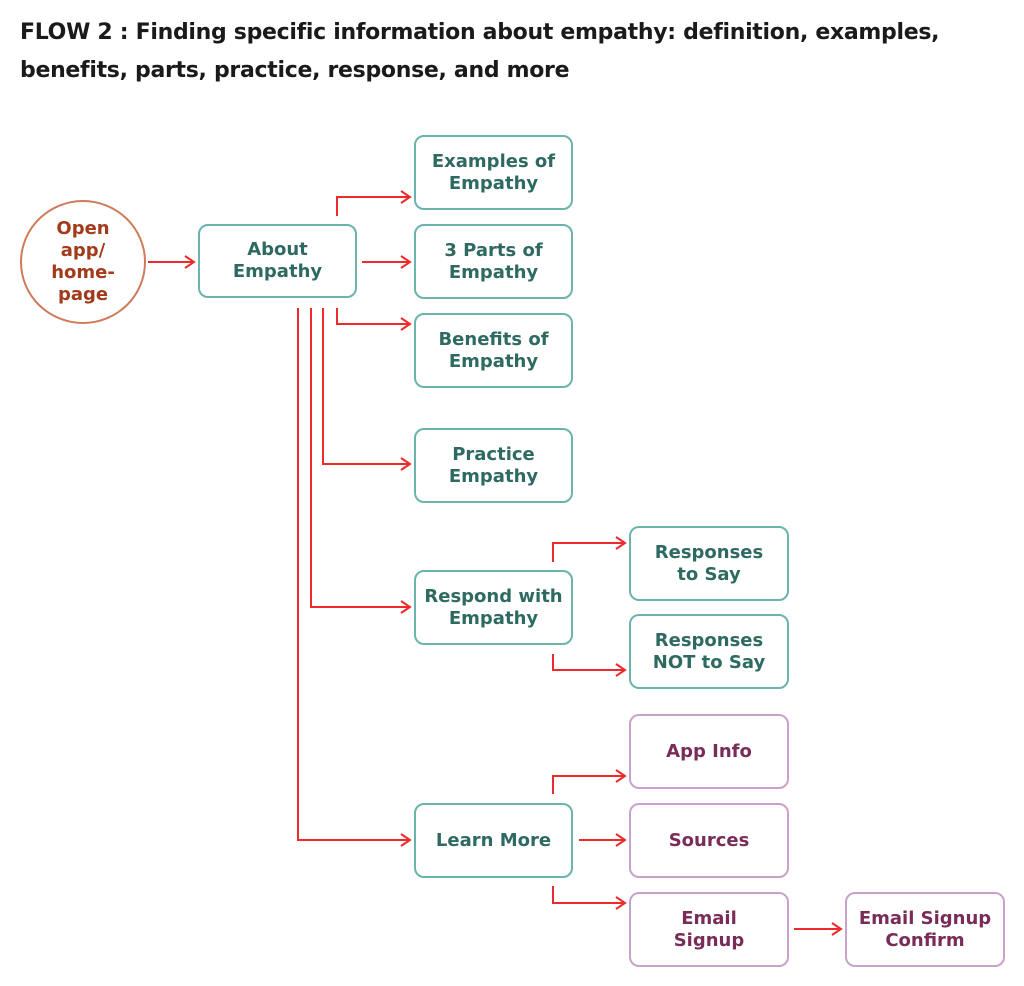 This screenshot has height=986, width=1024. I want to click on node-examples-of-empathy: Examples of Empathy, so click(493, 172).